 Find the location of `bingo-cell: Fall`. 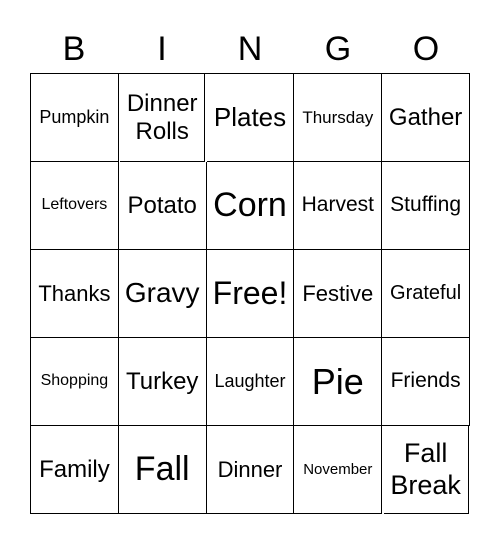

bingo-cell: Fall is located at coordinates (162, 470).